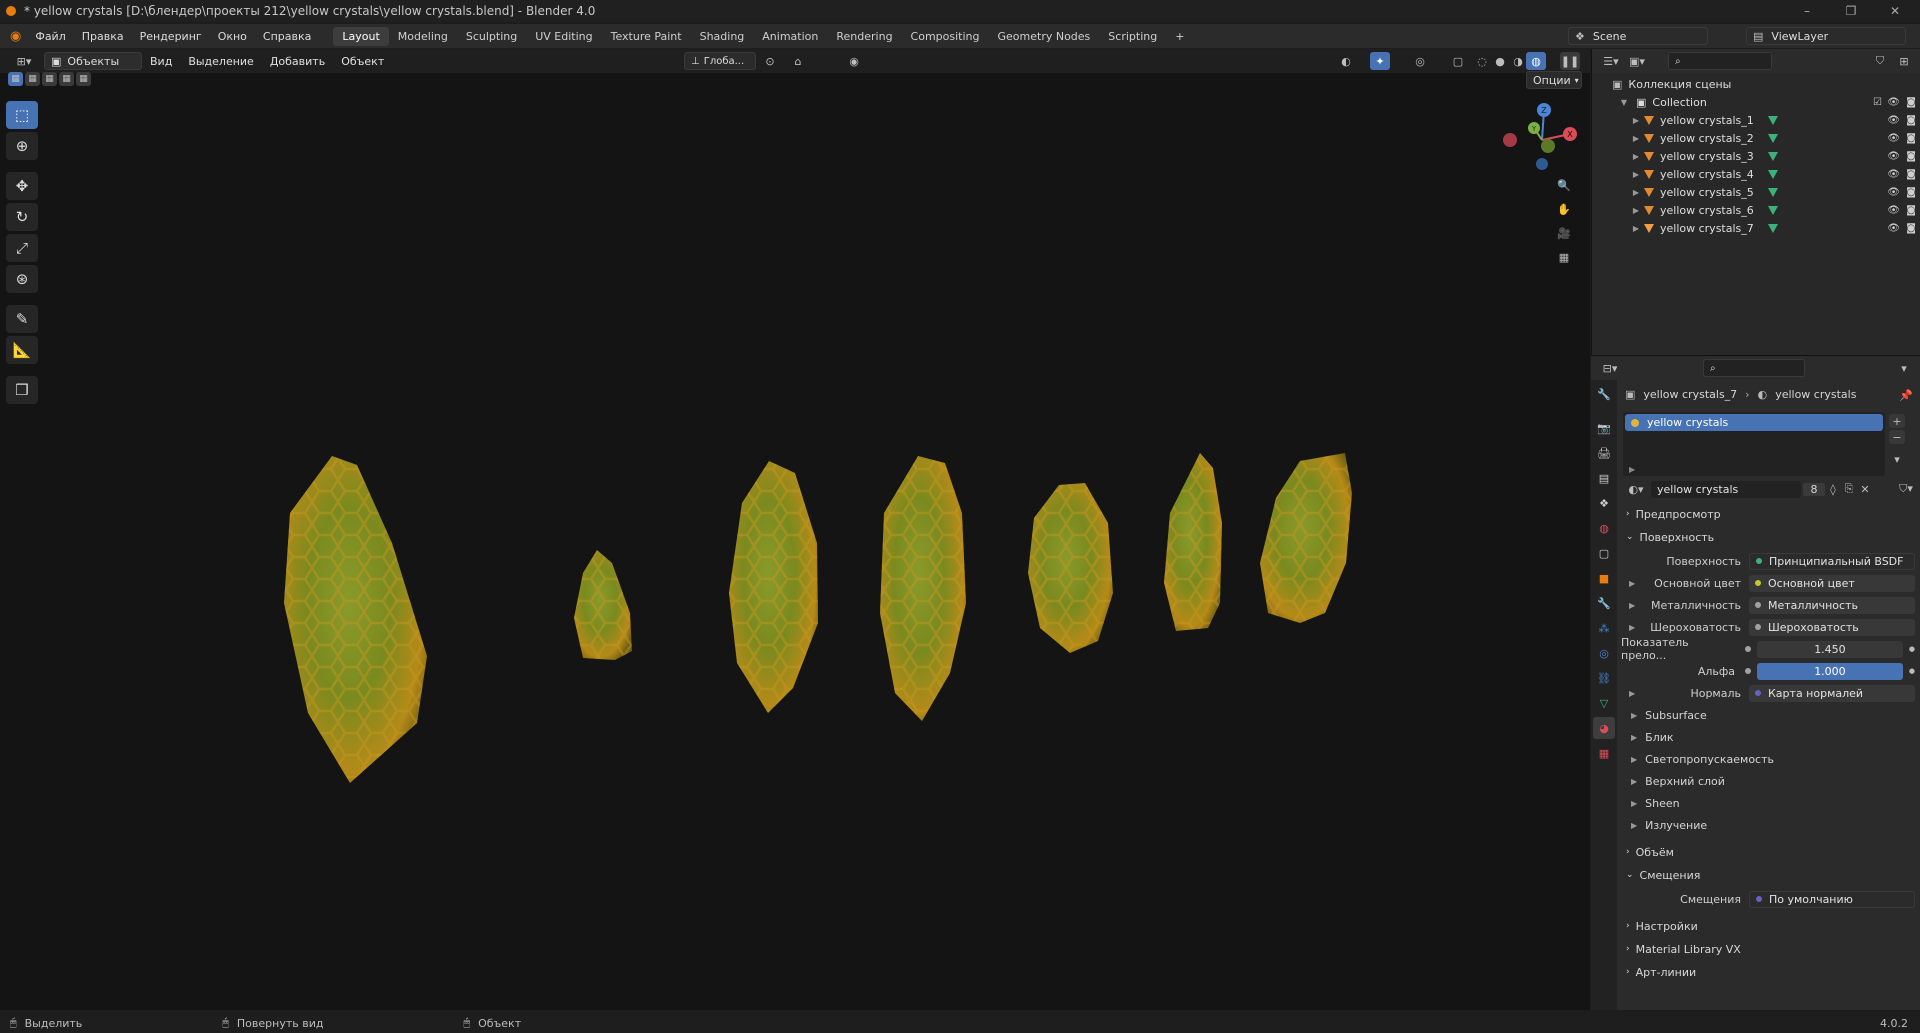 This screenshot has height=1033, width=1920. What do you see at coordinates (491, 36) in the screenshot?
I see `tab-sculpting: Sculpting` at bounding box center [491, 36].